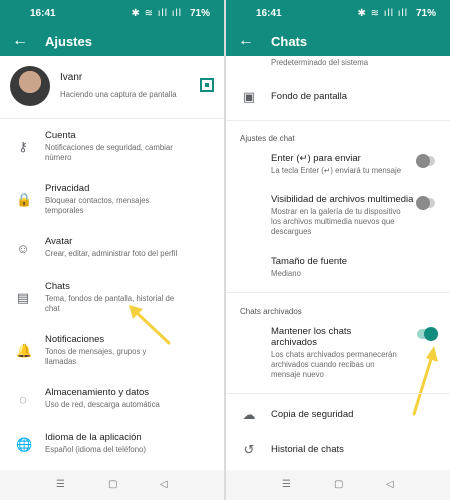 The width and height of the screenshot is (450, 500). I want to click on avatar, so click(30, 86).